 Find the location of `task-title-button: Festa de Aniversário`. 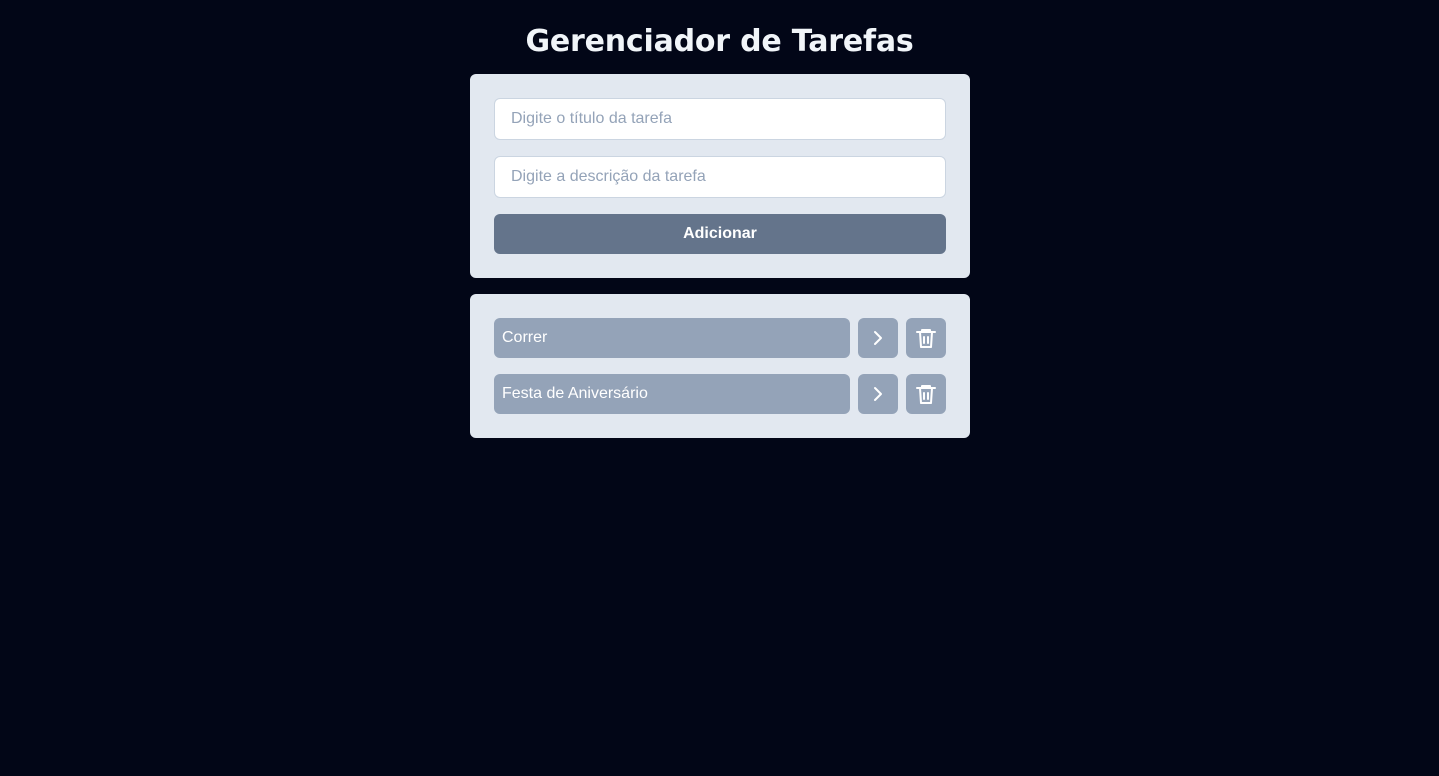

task-title-button: Festa de Aniversário is located at coordinates (672, 394).